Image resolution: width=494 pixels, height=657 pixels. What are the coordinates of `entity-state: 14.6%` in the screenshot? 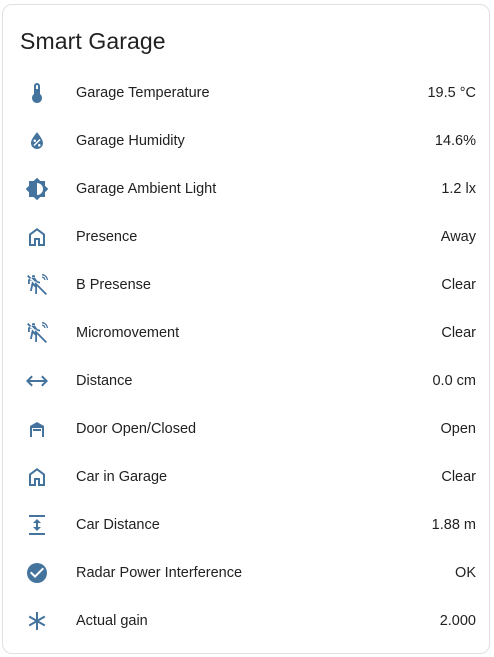 It's located at (455, 141).